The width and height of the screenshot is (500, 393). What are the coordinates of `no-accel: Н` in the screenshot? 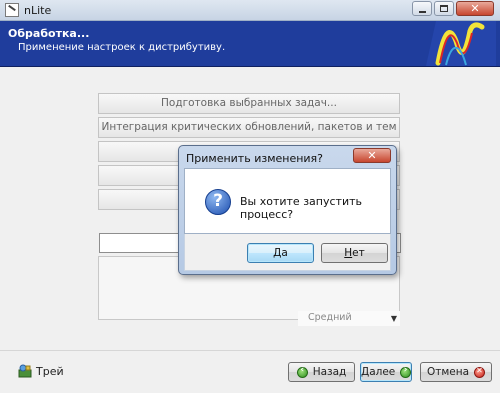 It's located at (348, 253).